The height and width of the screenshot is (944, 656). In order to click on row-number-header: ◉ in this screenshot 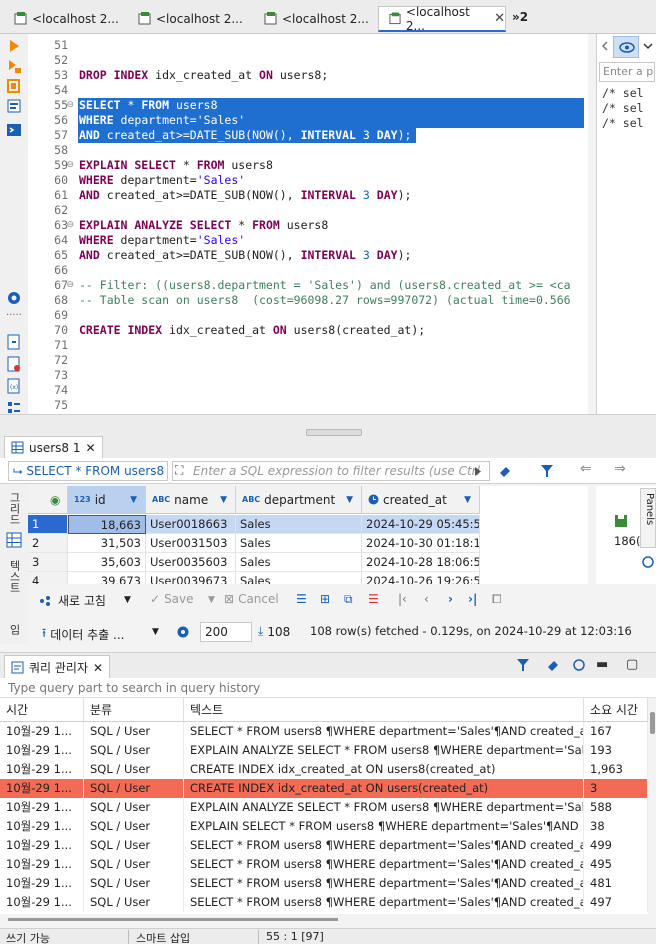, I will do `click(48, 500)`.